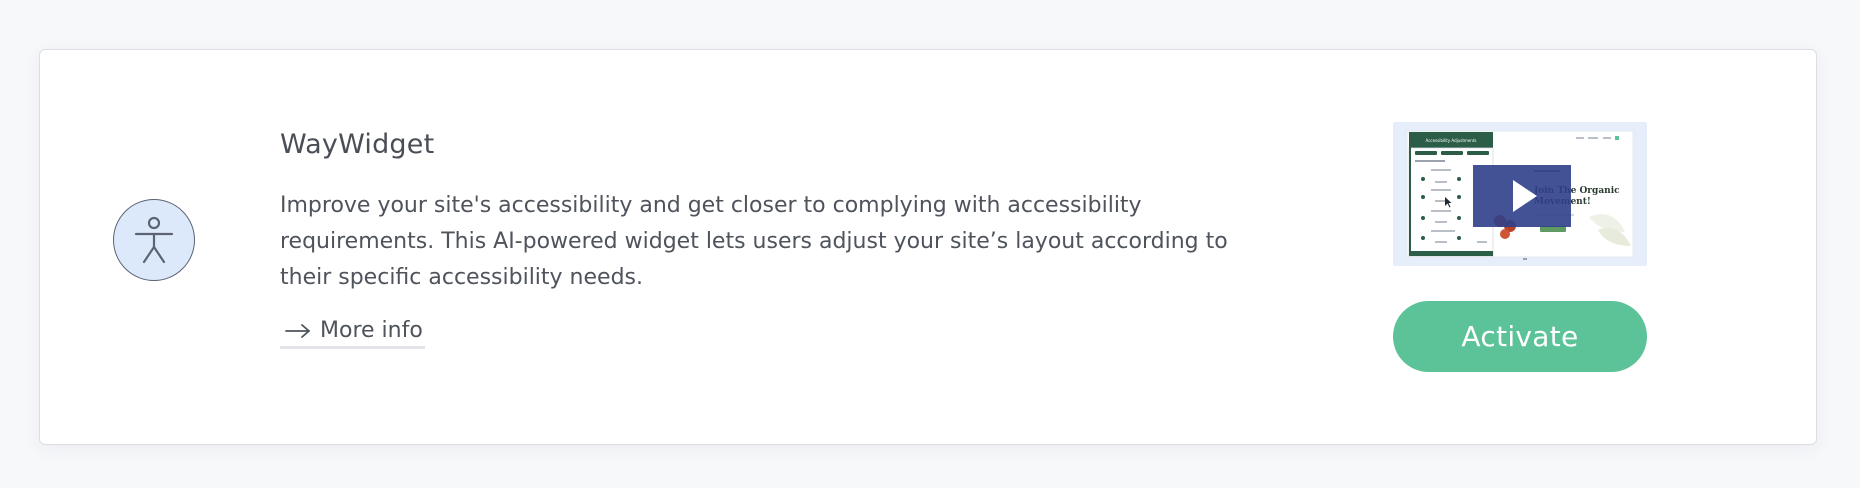 The width and height of the screenshot is (1860, 488). I want to click on svg-text: Accessibility Adjustments, so click(1451, 140).